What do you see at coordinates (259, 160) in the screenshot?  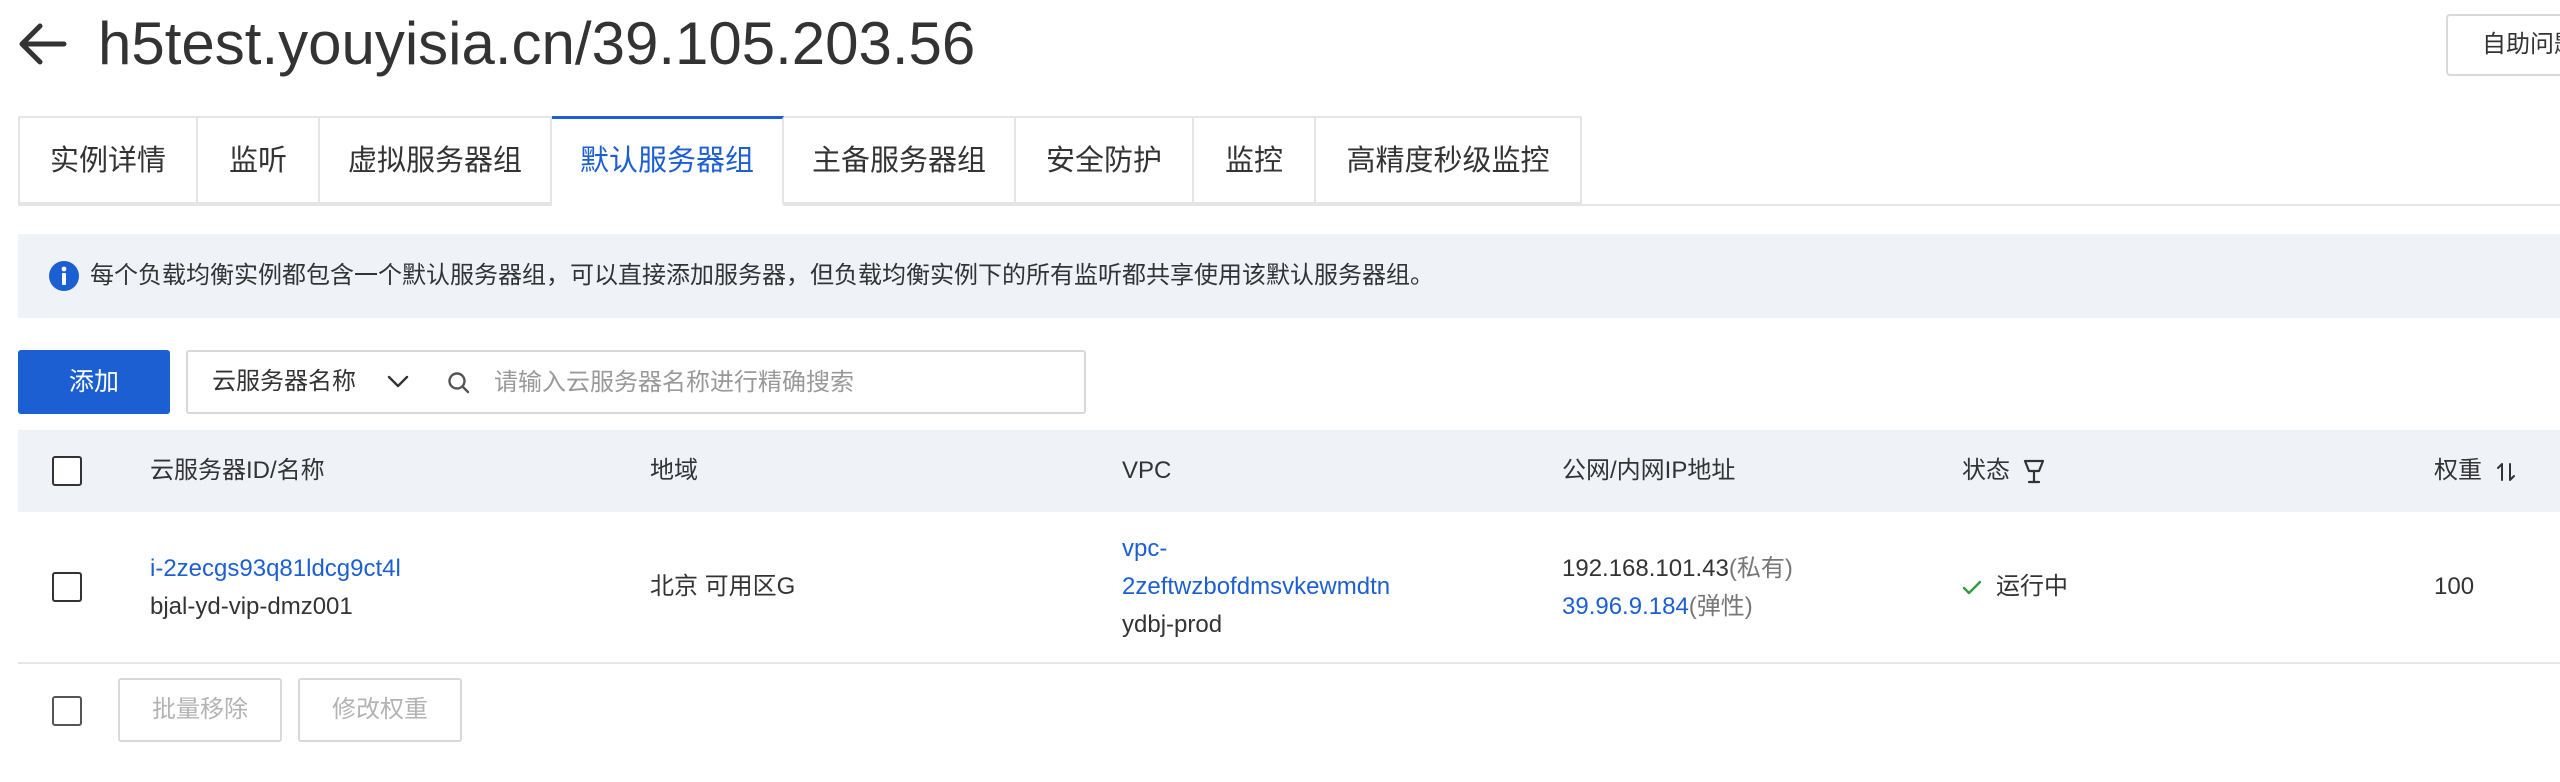 I see `tab-listeners: 监听` at bounding box center [259, 160].